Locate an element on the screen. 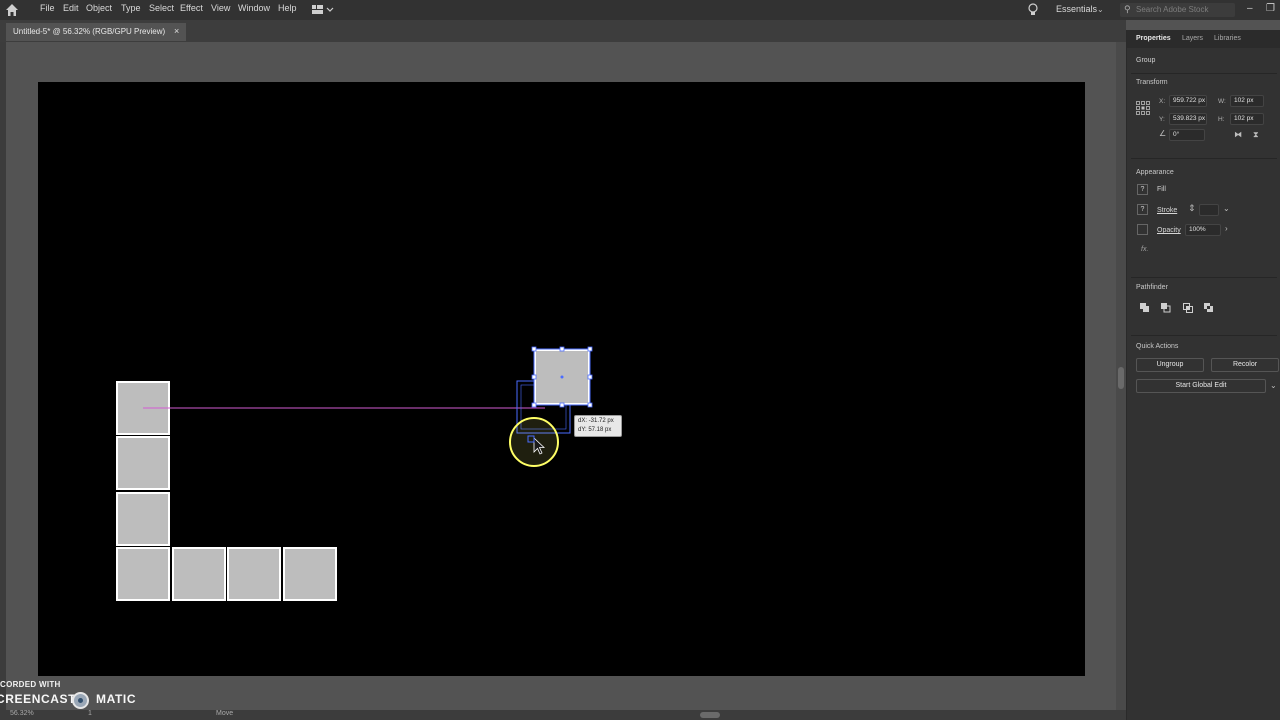  flip-horizontal-icon: ⧓ is located at coordinates (1238, 134).